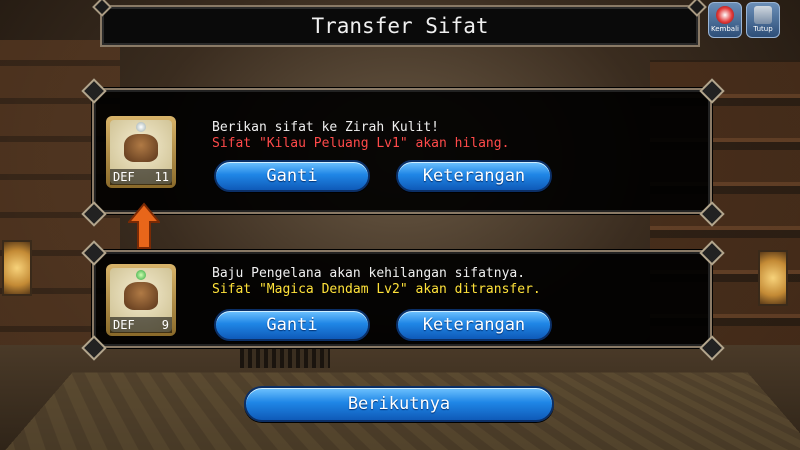 This screenshot has width=800, height=450. Describe the element at coordinates (399, 404) in the screenshot. I see `next-button: Berikutnya` at that location.